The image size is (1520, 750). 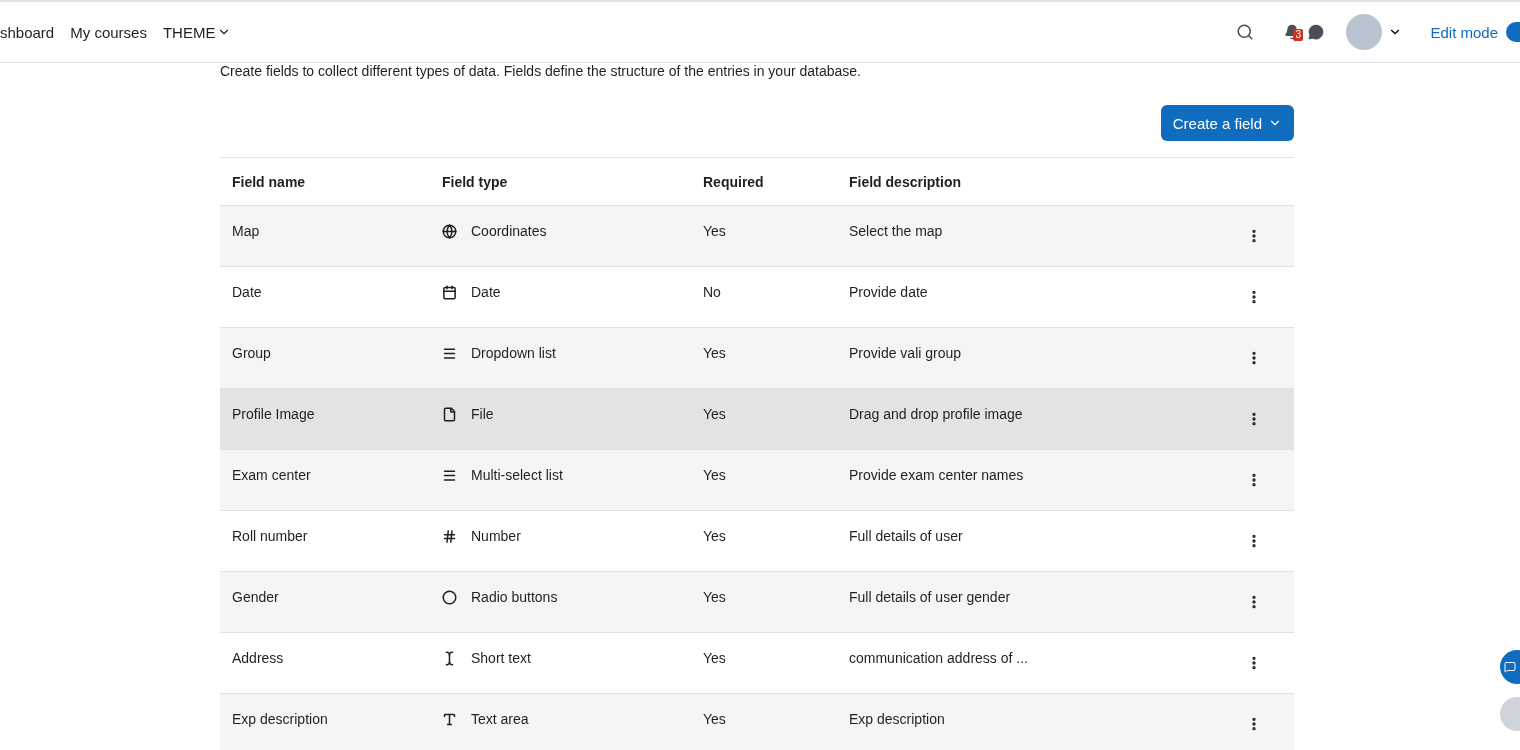 What do you see at coordinates (246, 230) in the screenshot?
I see `table-cell-text: Map` at bounding box center [246, 230].